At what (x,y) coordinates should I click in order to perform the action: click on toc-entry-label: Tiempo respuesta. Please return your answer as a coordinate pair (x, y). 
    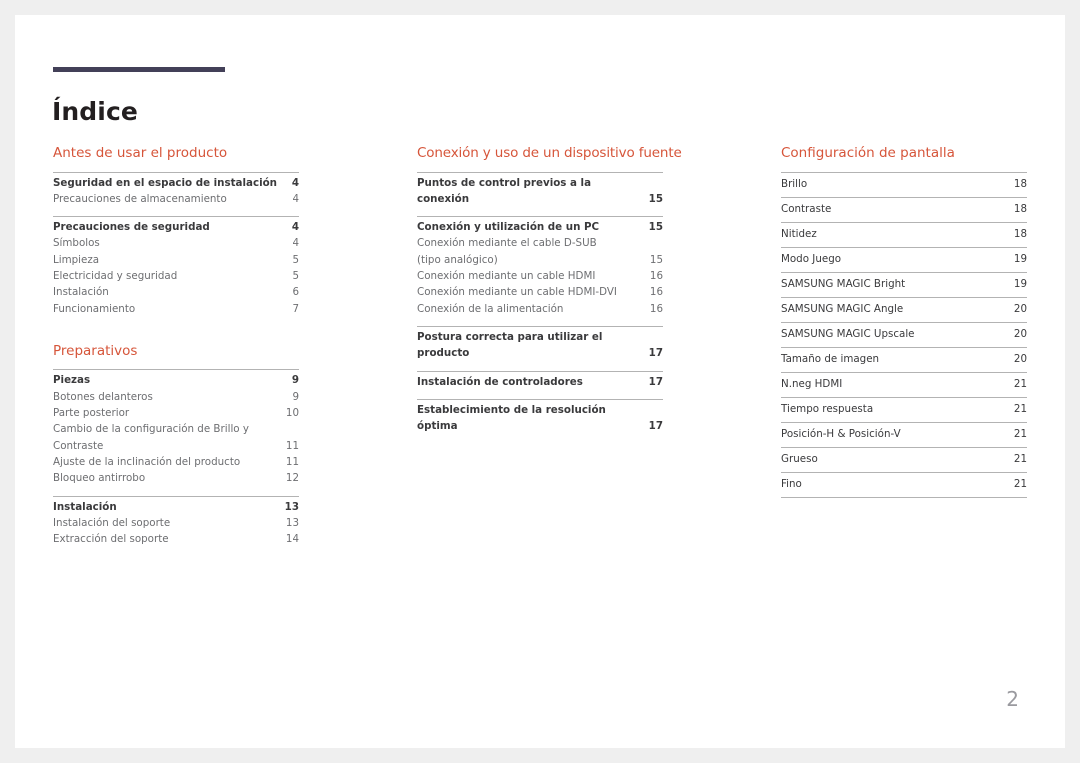
    Looking at the image, I should click on (827, 409).